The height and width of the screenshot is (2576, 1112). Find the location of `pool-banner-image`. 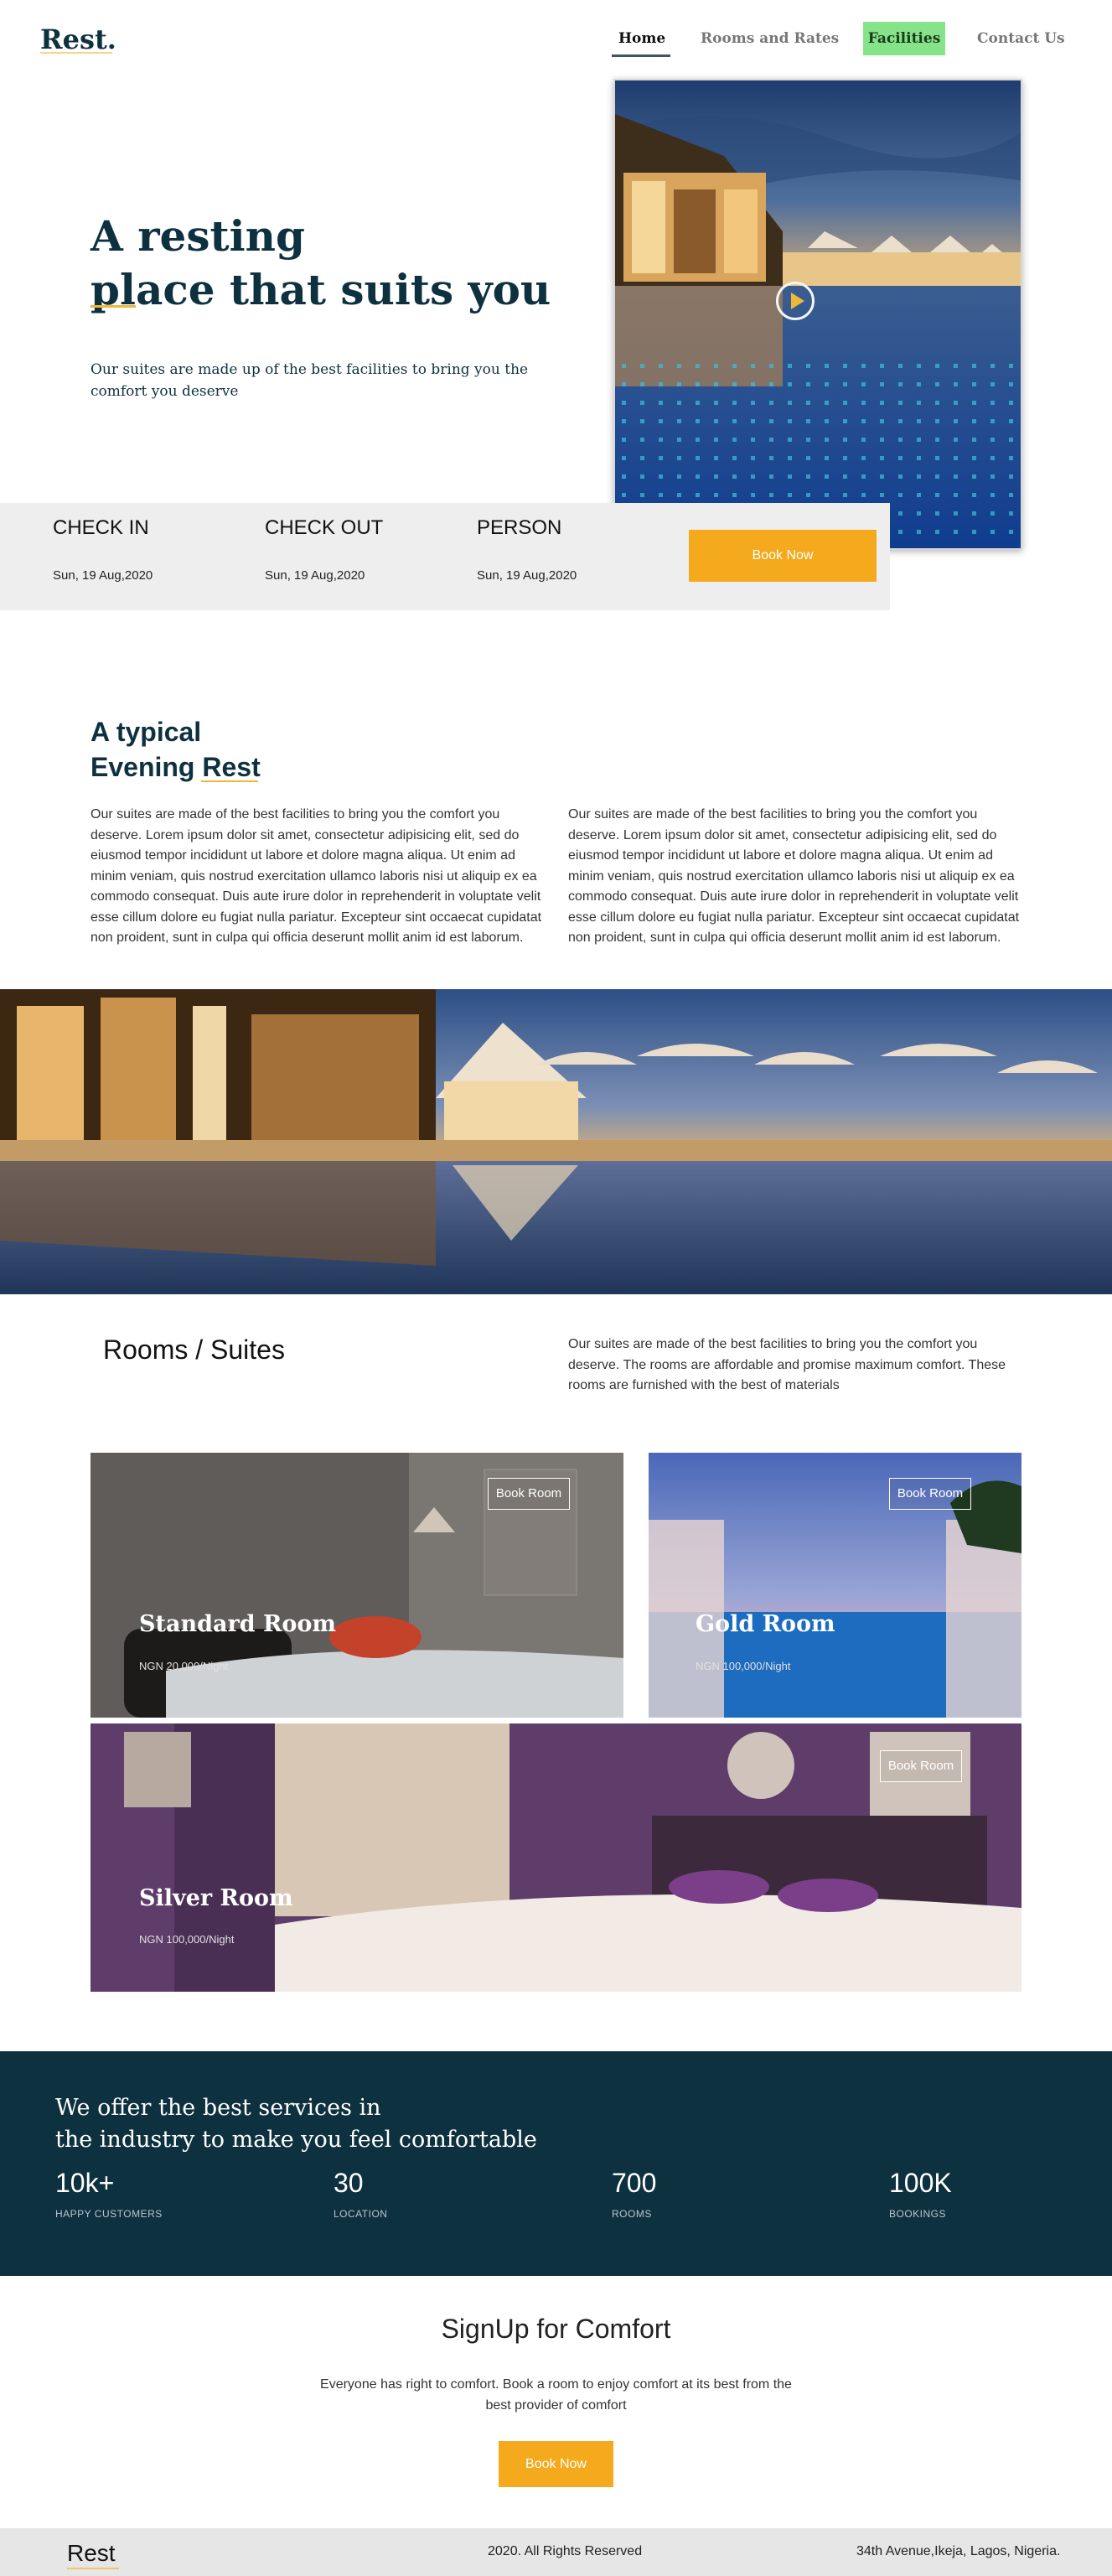

pool-banner-image is located at coordinates (556, 1141).